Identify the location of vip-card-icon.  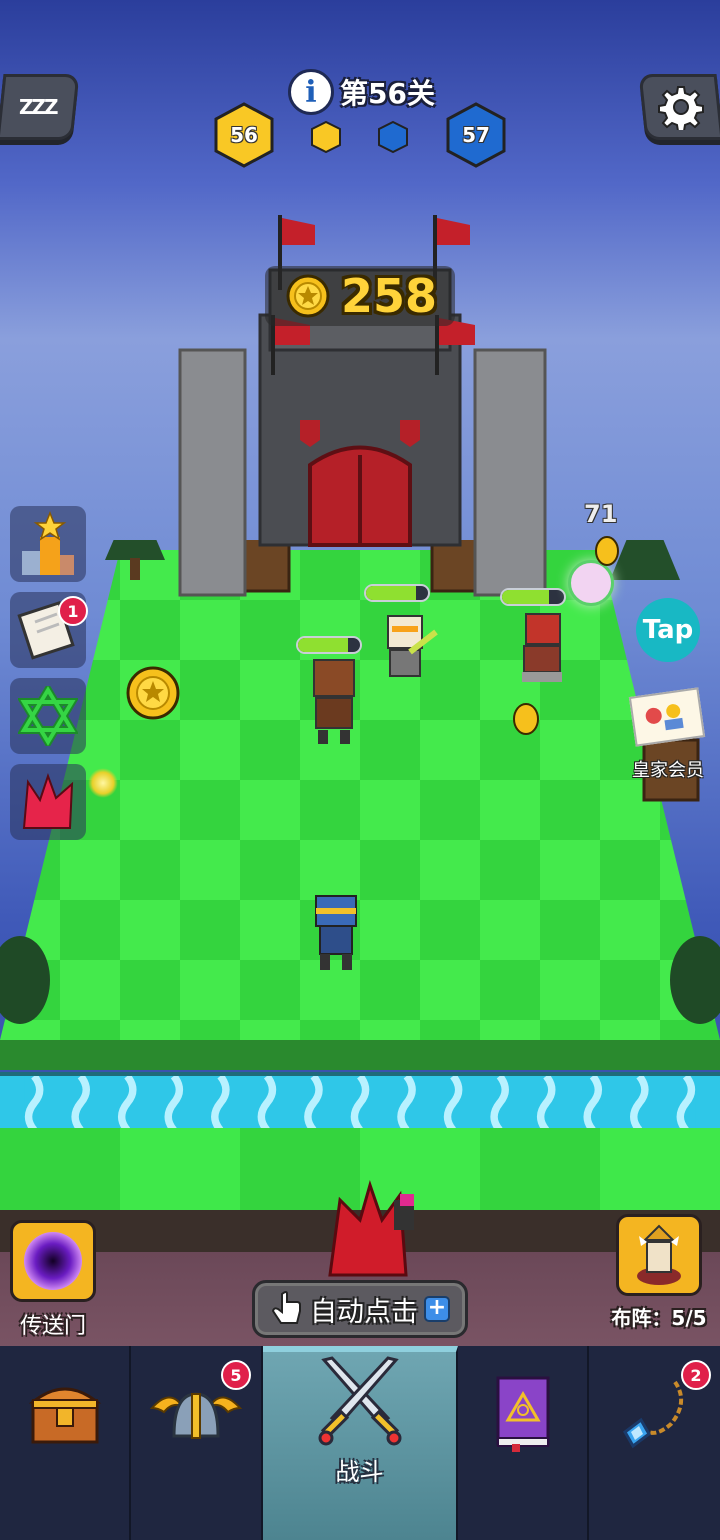
(664, 717).